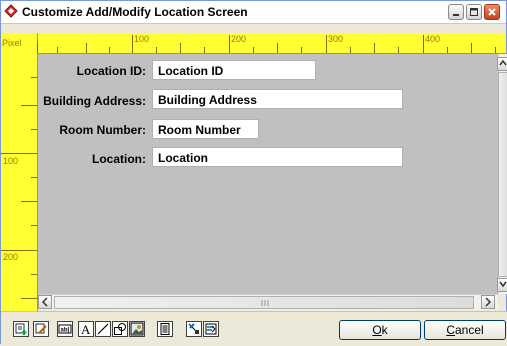 This screenshot has width=507, height=346. I want to click on grip-icon, so click(265, 303).